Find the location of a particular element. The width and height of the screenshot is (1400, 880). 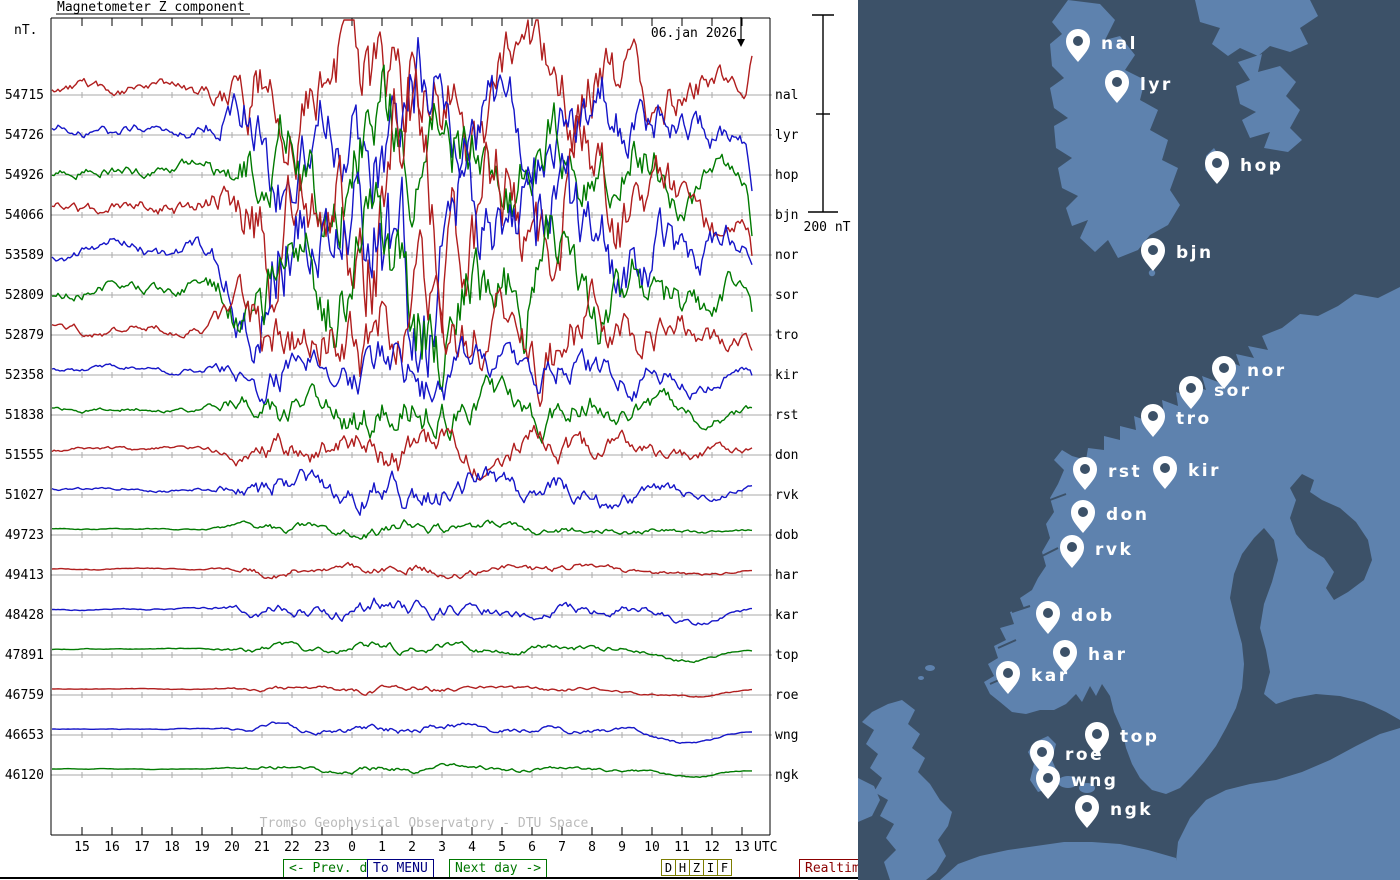

hour-tick-label: 23 is located at coordinates (322, 847).